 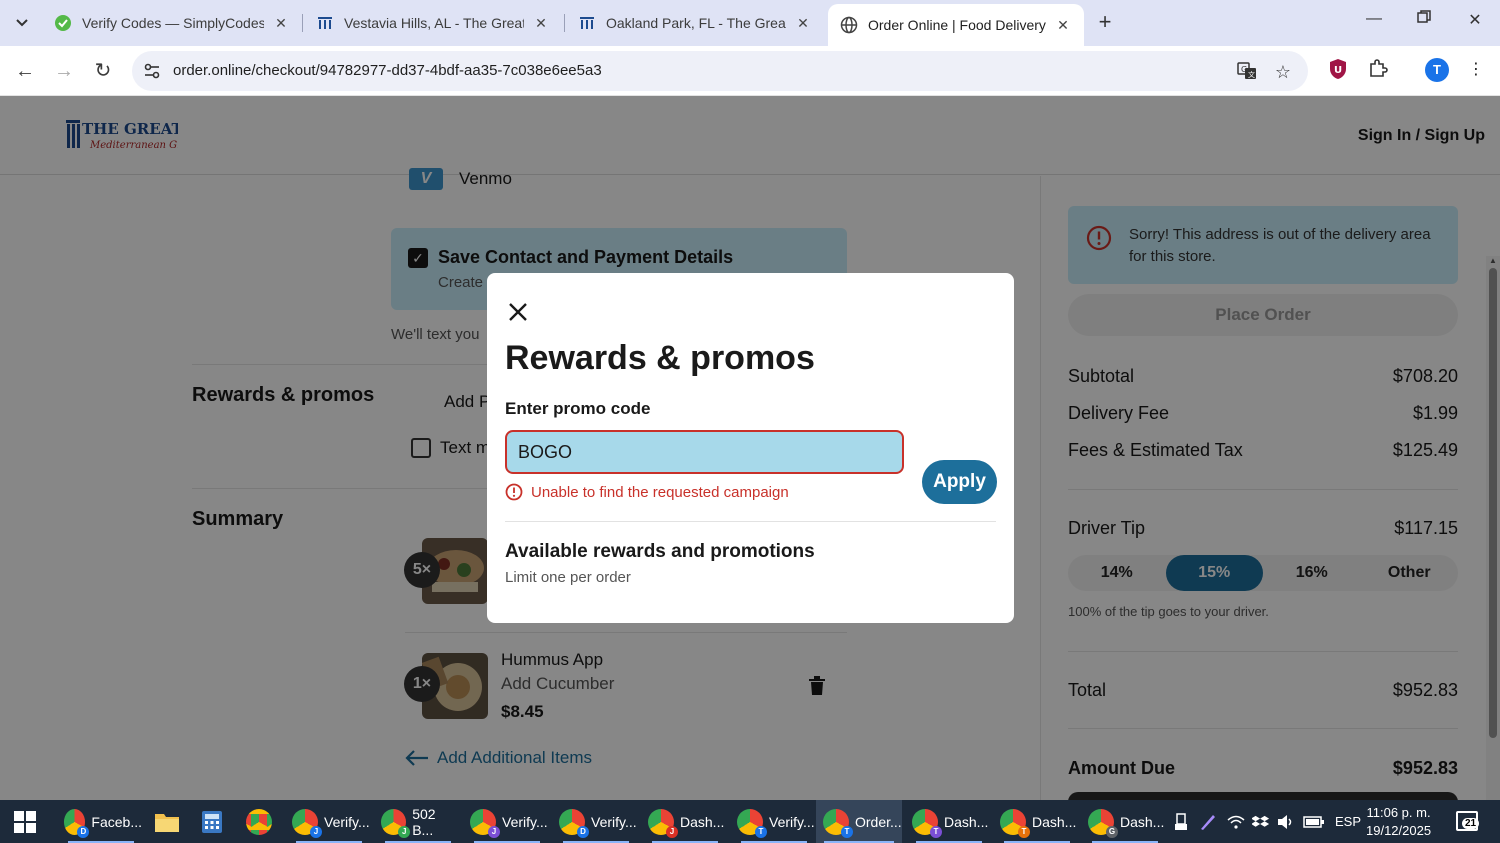 I want to click on browser-menu-kebab-icon: ⋮, so click(x=1476, y=70).